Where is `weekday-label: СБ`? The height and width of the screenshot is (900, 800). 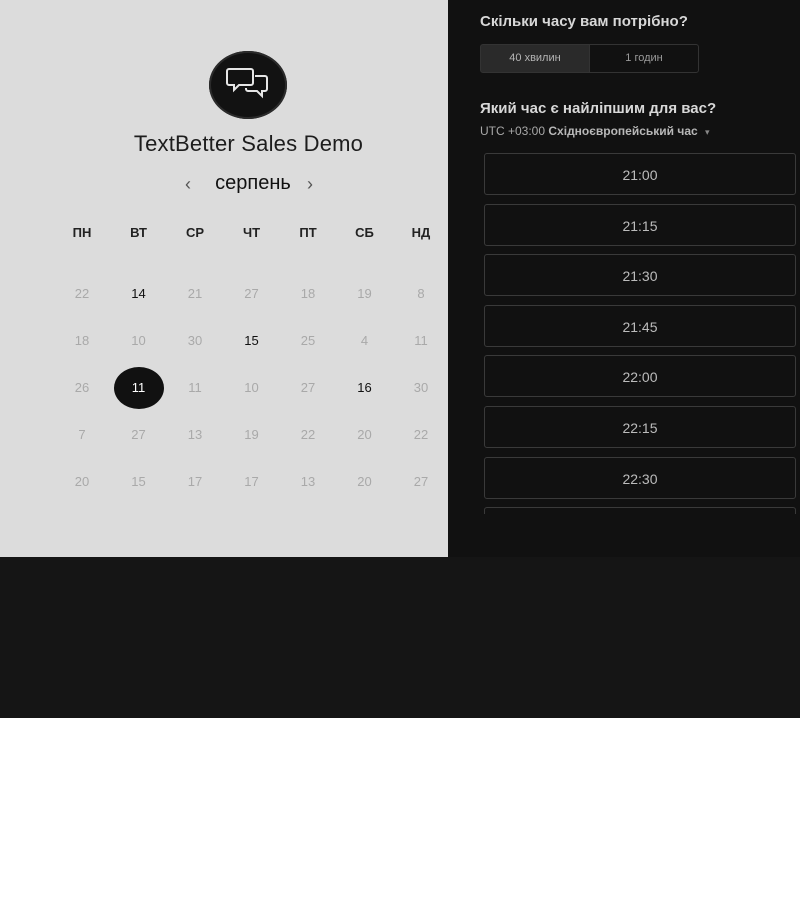
weekday-label: СБ is located at coordinates (364, 232).